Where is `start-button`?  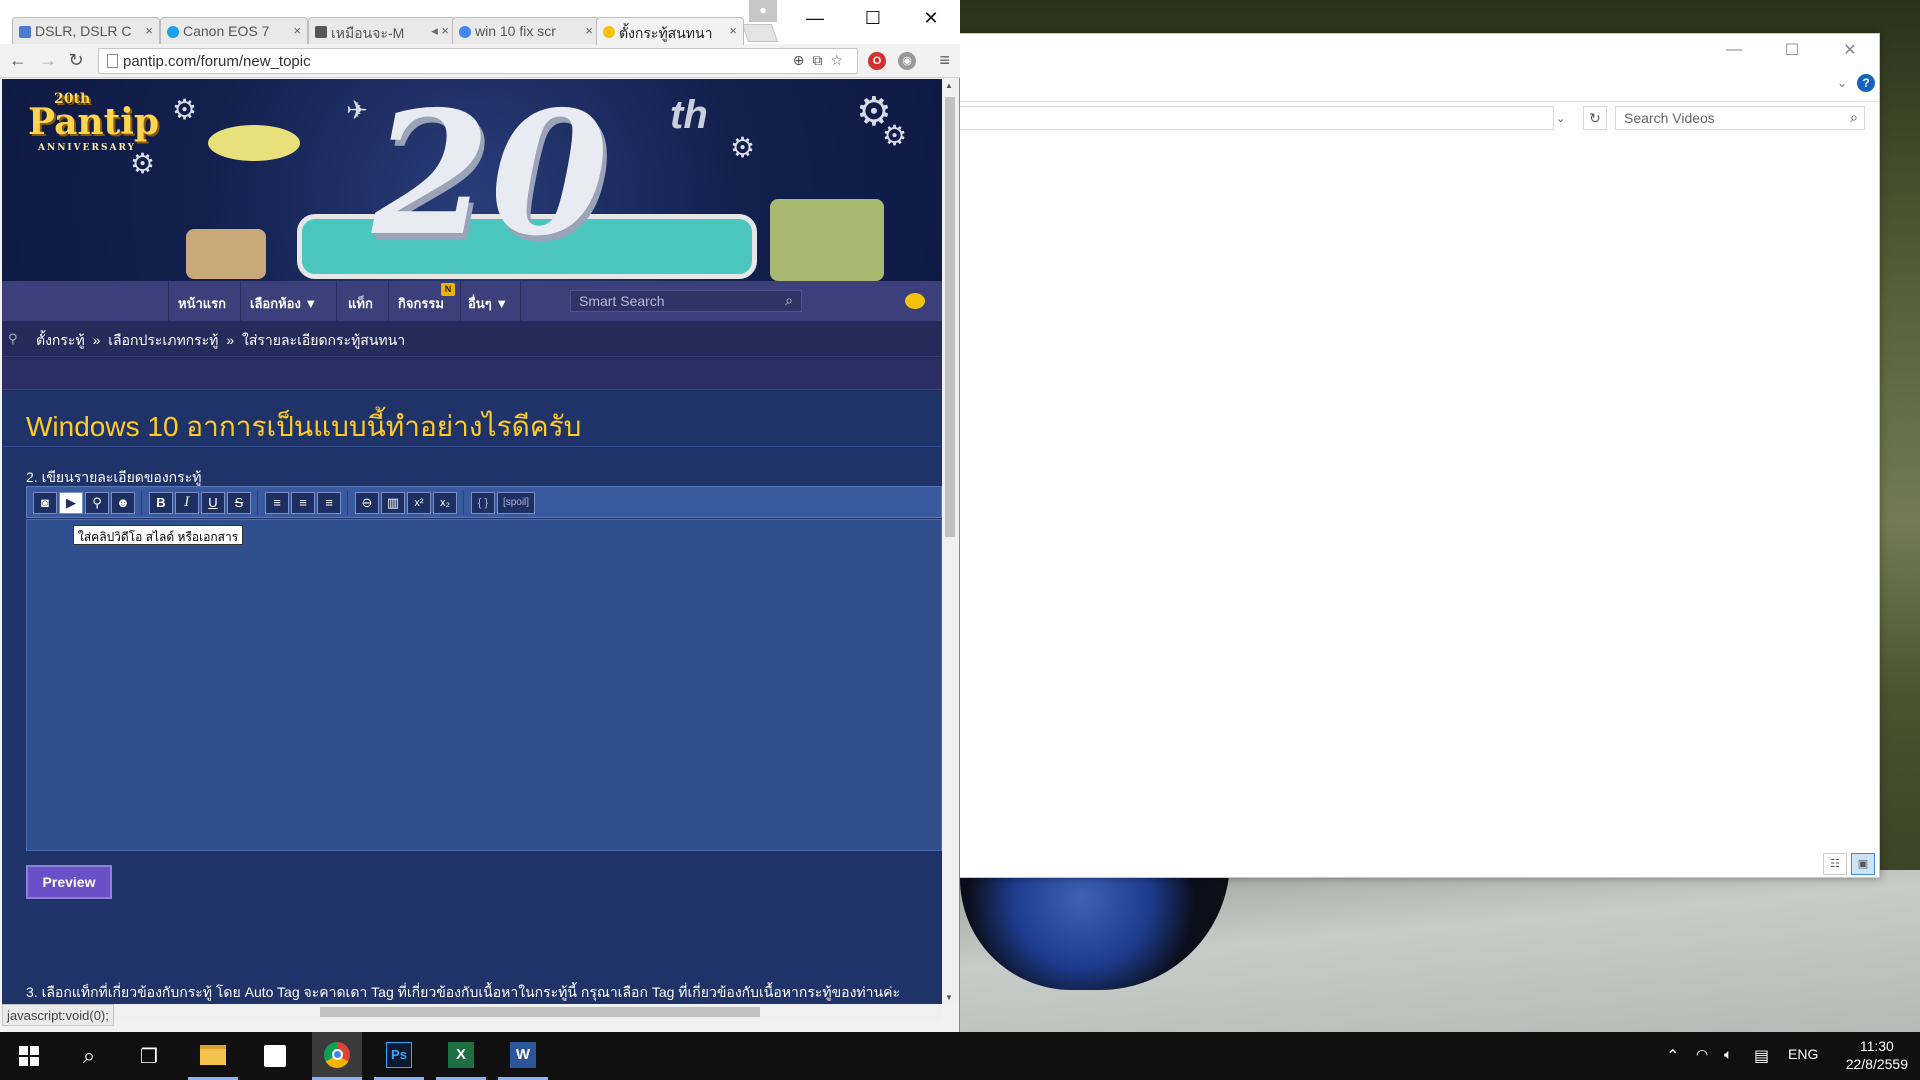
start-button is located at coordinates (29, 1056).